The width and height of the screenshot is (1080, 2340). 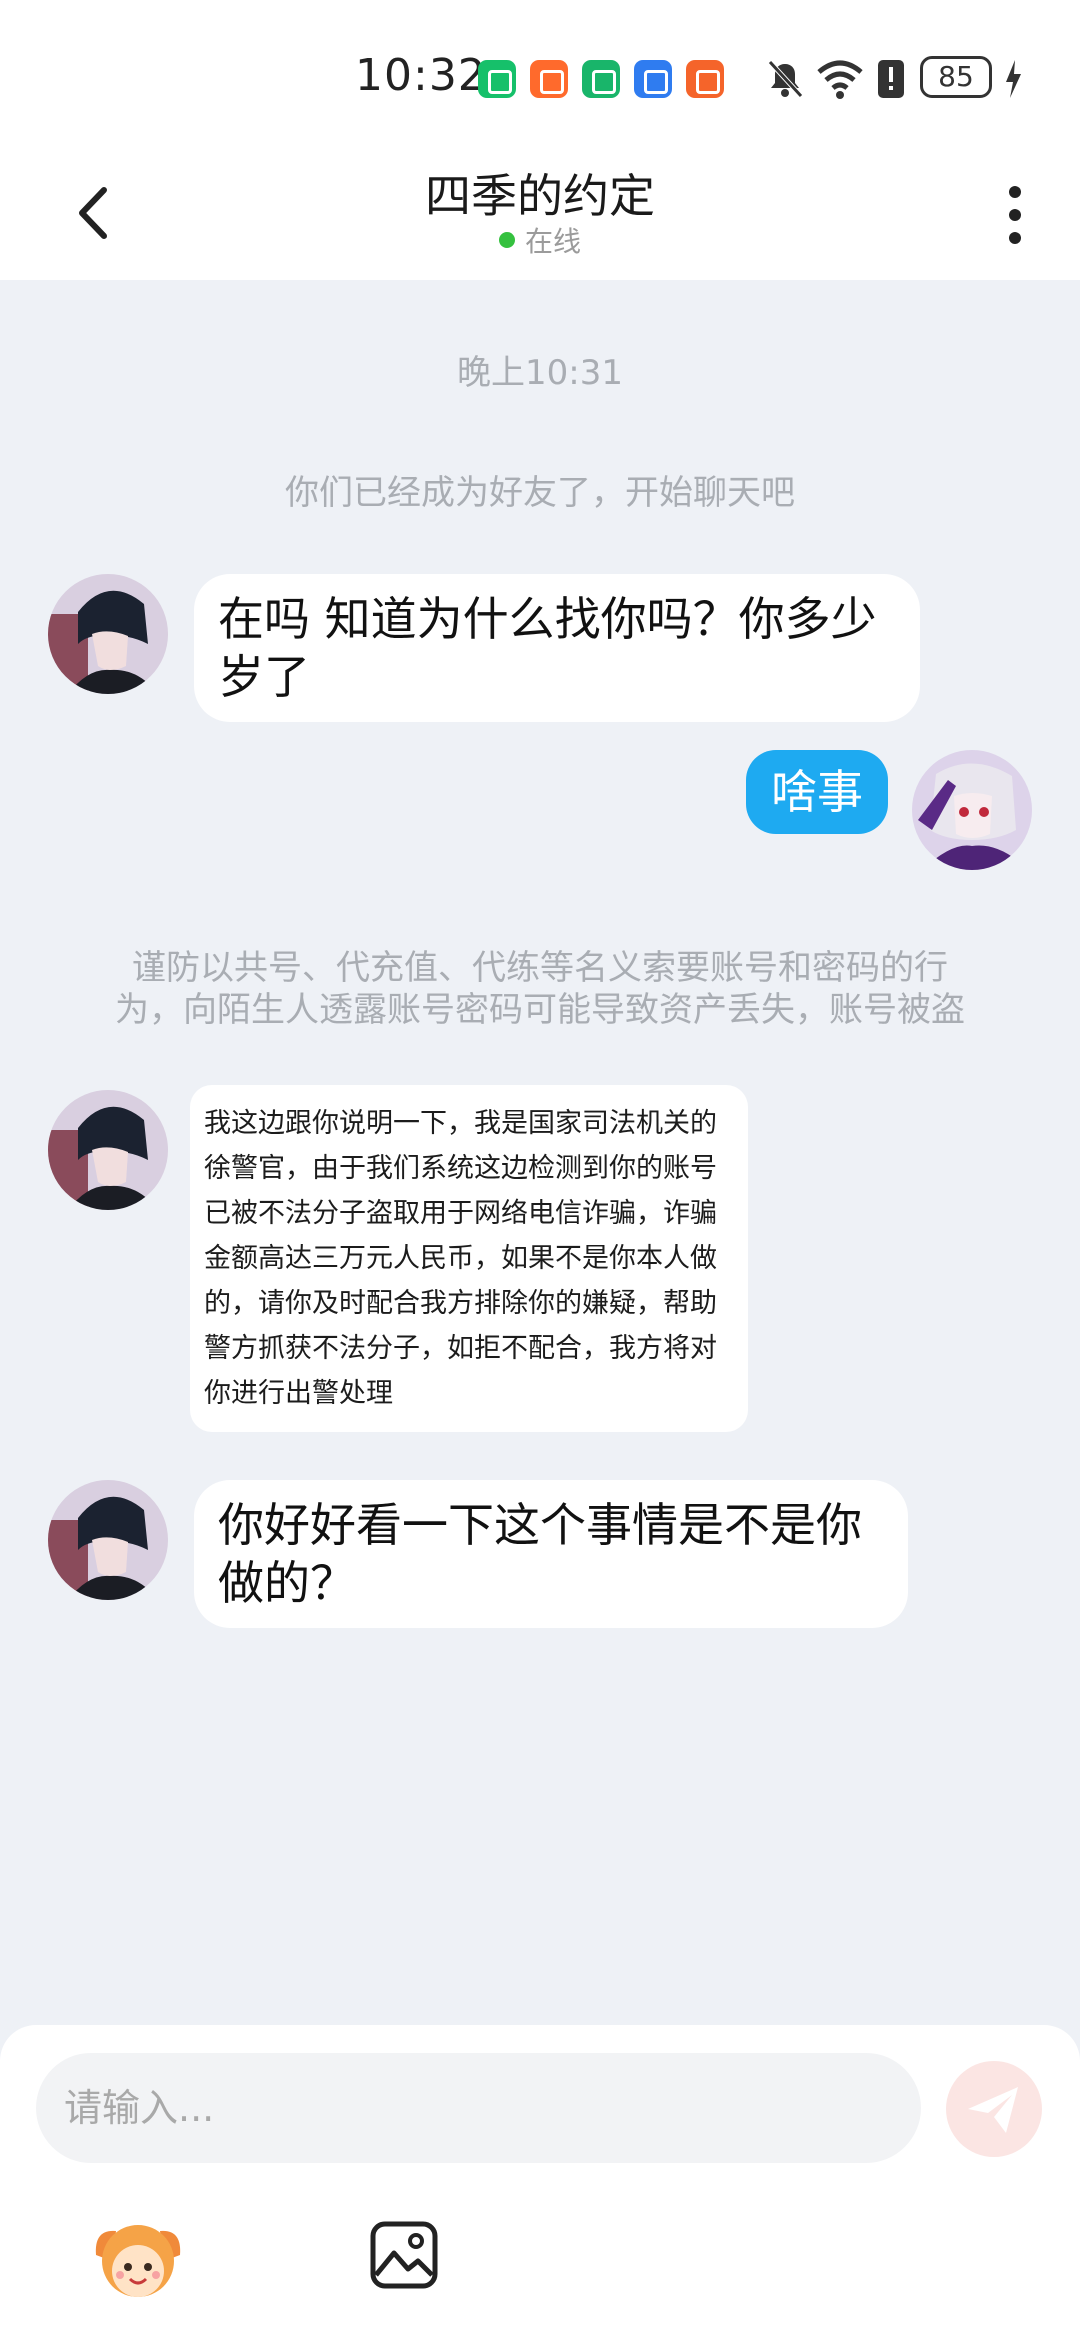 I want to click on charging-icon, so click(x=1013, y=79).